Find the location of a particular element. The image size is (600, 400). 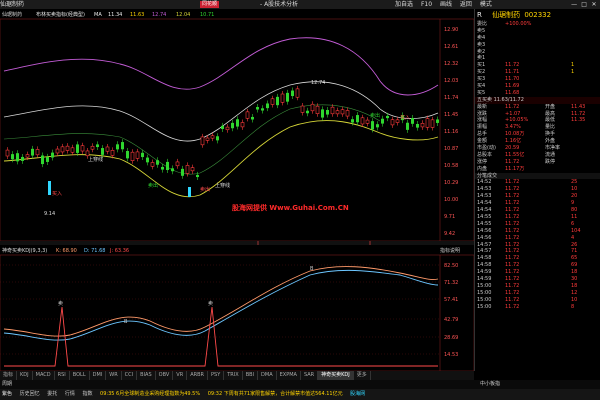

close-icon: ✕ is located at coordinates (594, 4).